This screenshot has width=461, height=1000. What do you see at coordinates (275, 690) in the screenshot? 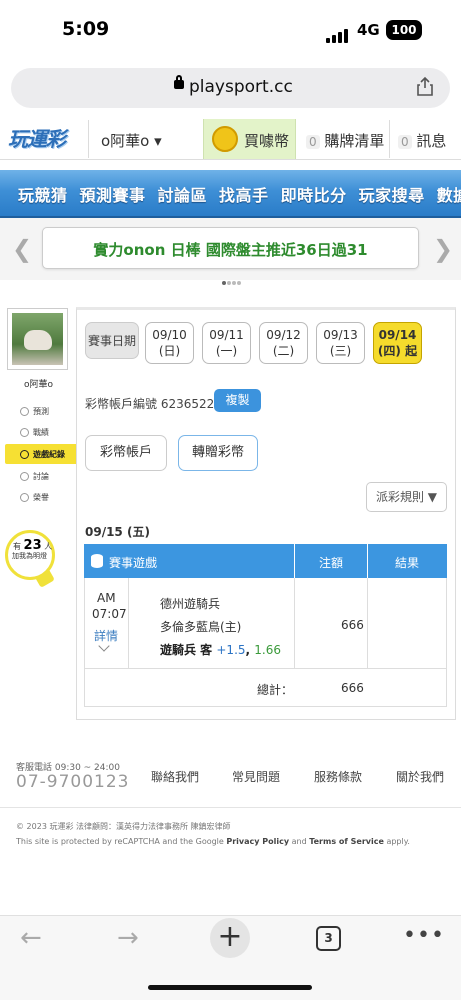
I see `total-label: 總計：` at bounding box center [275, 690].